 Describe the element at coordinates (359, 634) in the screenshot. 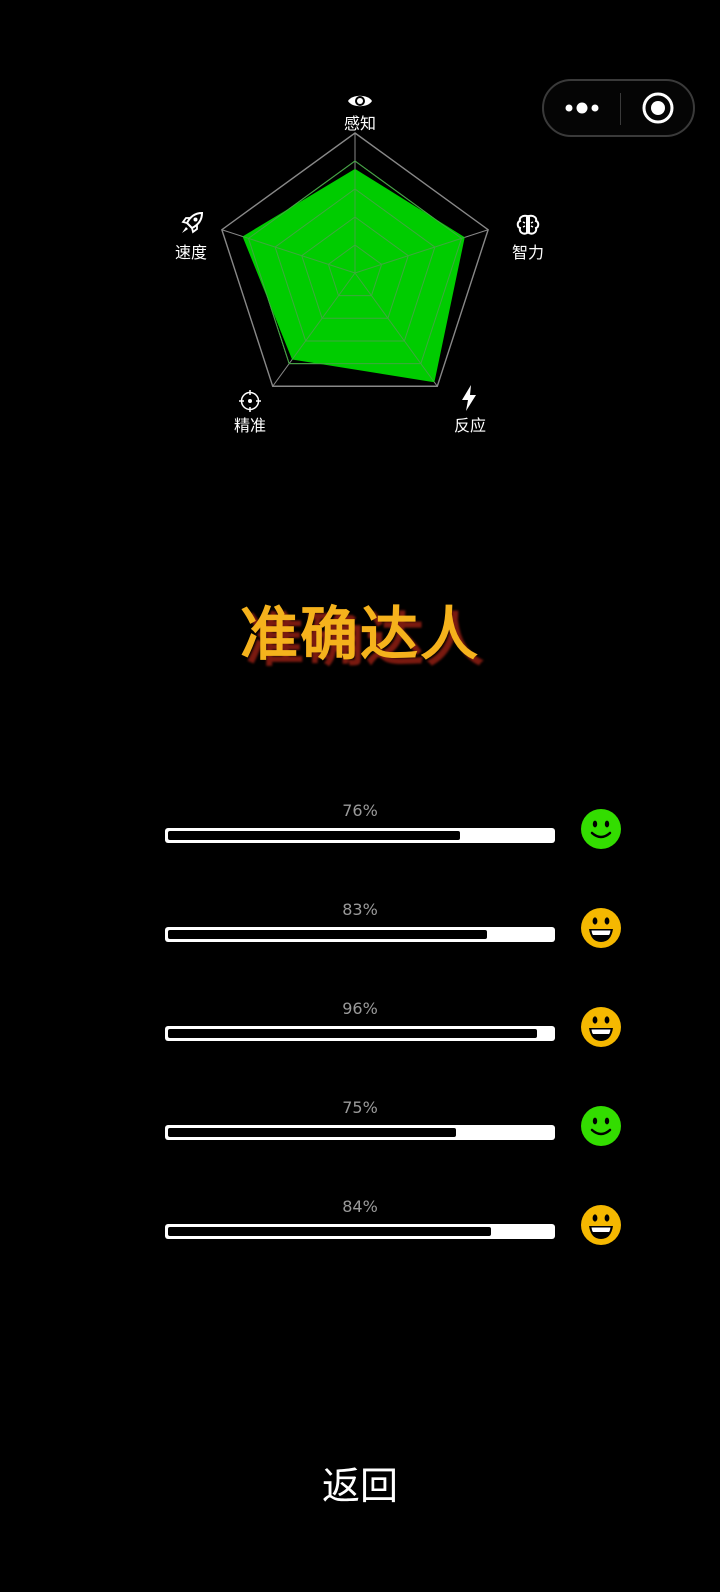

I see `result-title: 准确达人` at that location.